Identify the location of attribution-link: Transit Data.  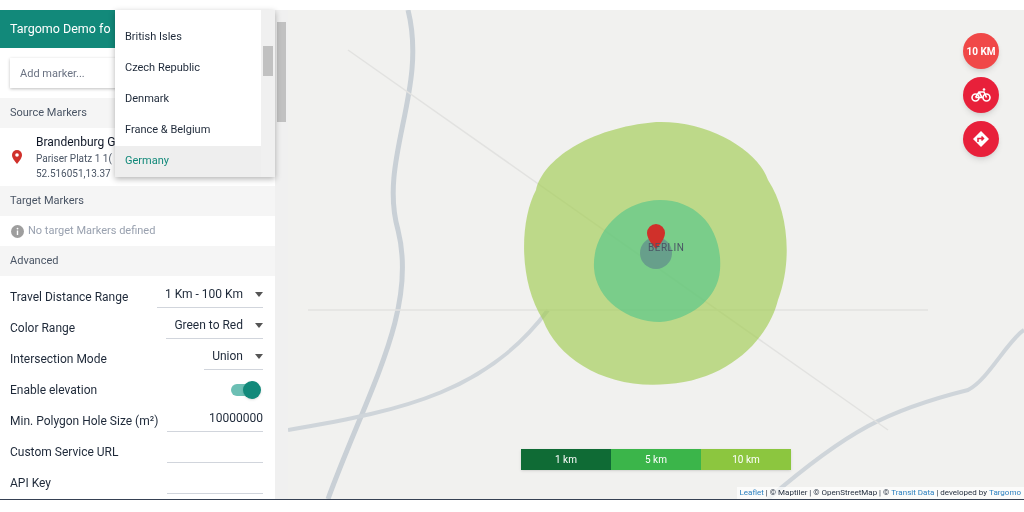
(913, 493).